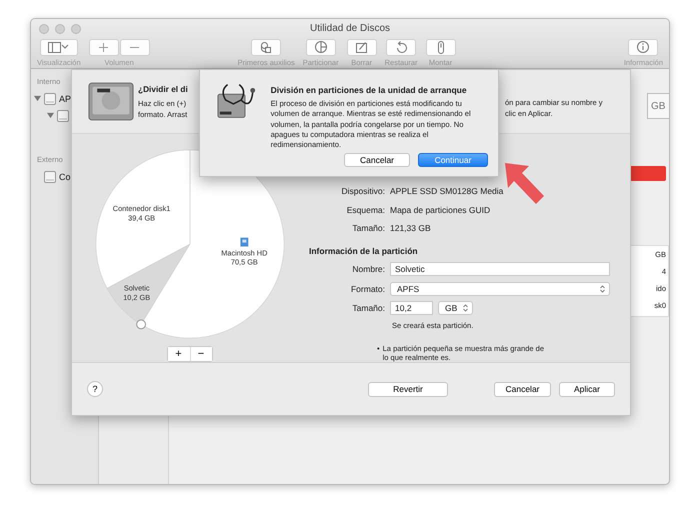  I want to click on chevron-icon, so click(65, 47).